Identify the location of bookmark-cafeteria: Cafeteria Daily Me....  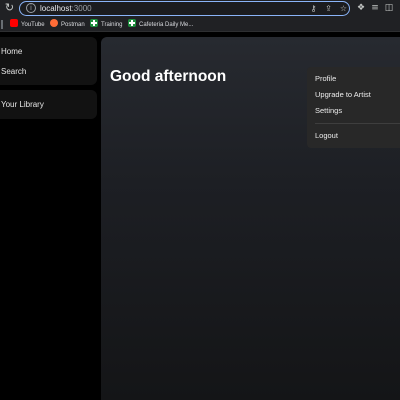
(160, 24).